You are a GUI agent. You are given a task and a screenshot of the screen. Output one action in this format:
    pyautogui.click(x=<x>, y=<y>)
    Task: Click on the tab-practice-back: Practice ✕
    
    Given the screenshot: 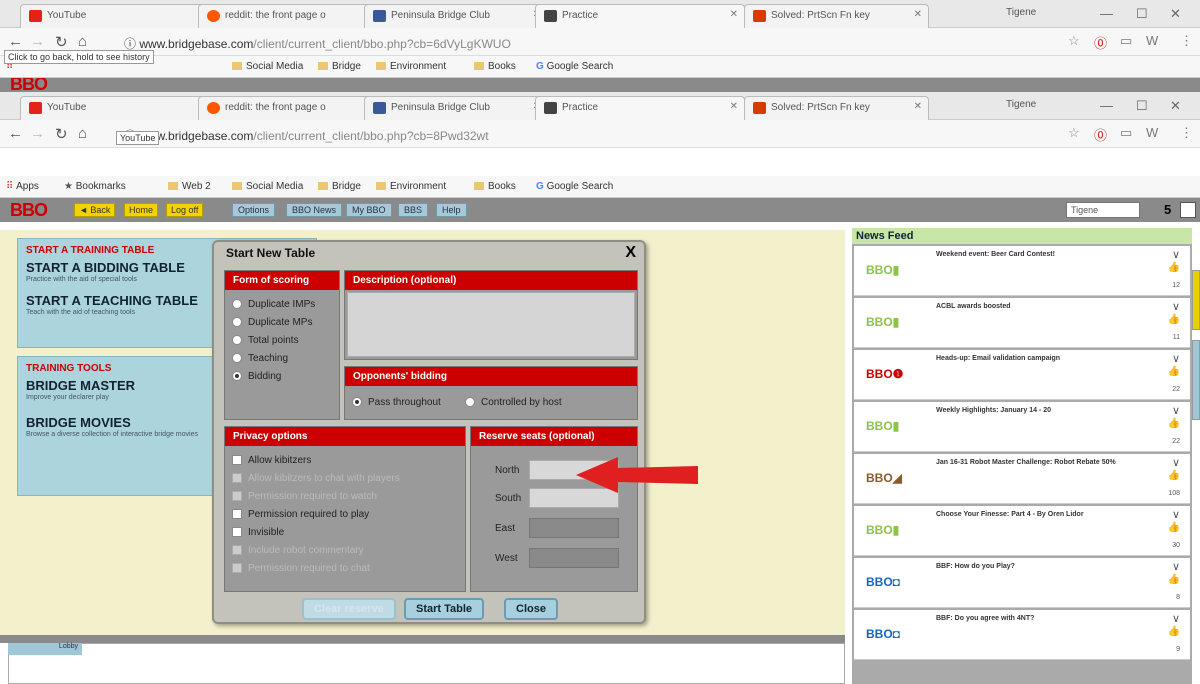 What is the action you would take?
    pyautogui.click(x=640, y=16)
    